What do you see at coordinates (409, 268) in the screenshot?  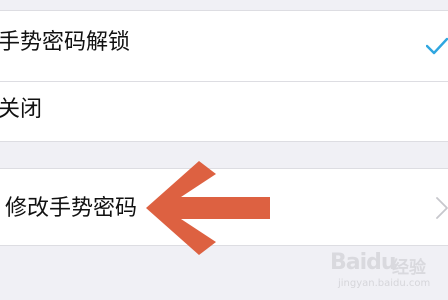 I see `watermark-suffix: 经验` at bounding box center [409, 268].